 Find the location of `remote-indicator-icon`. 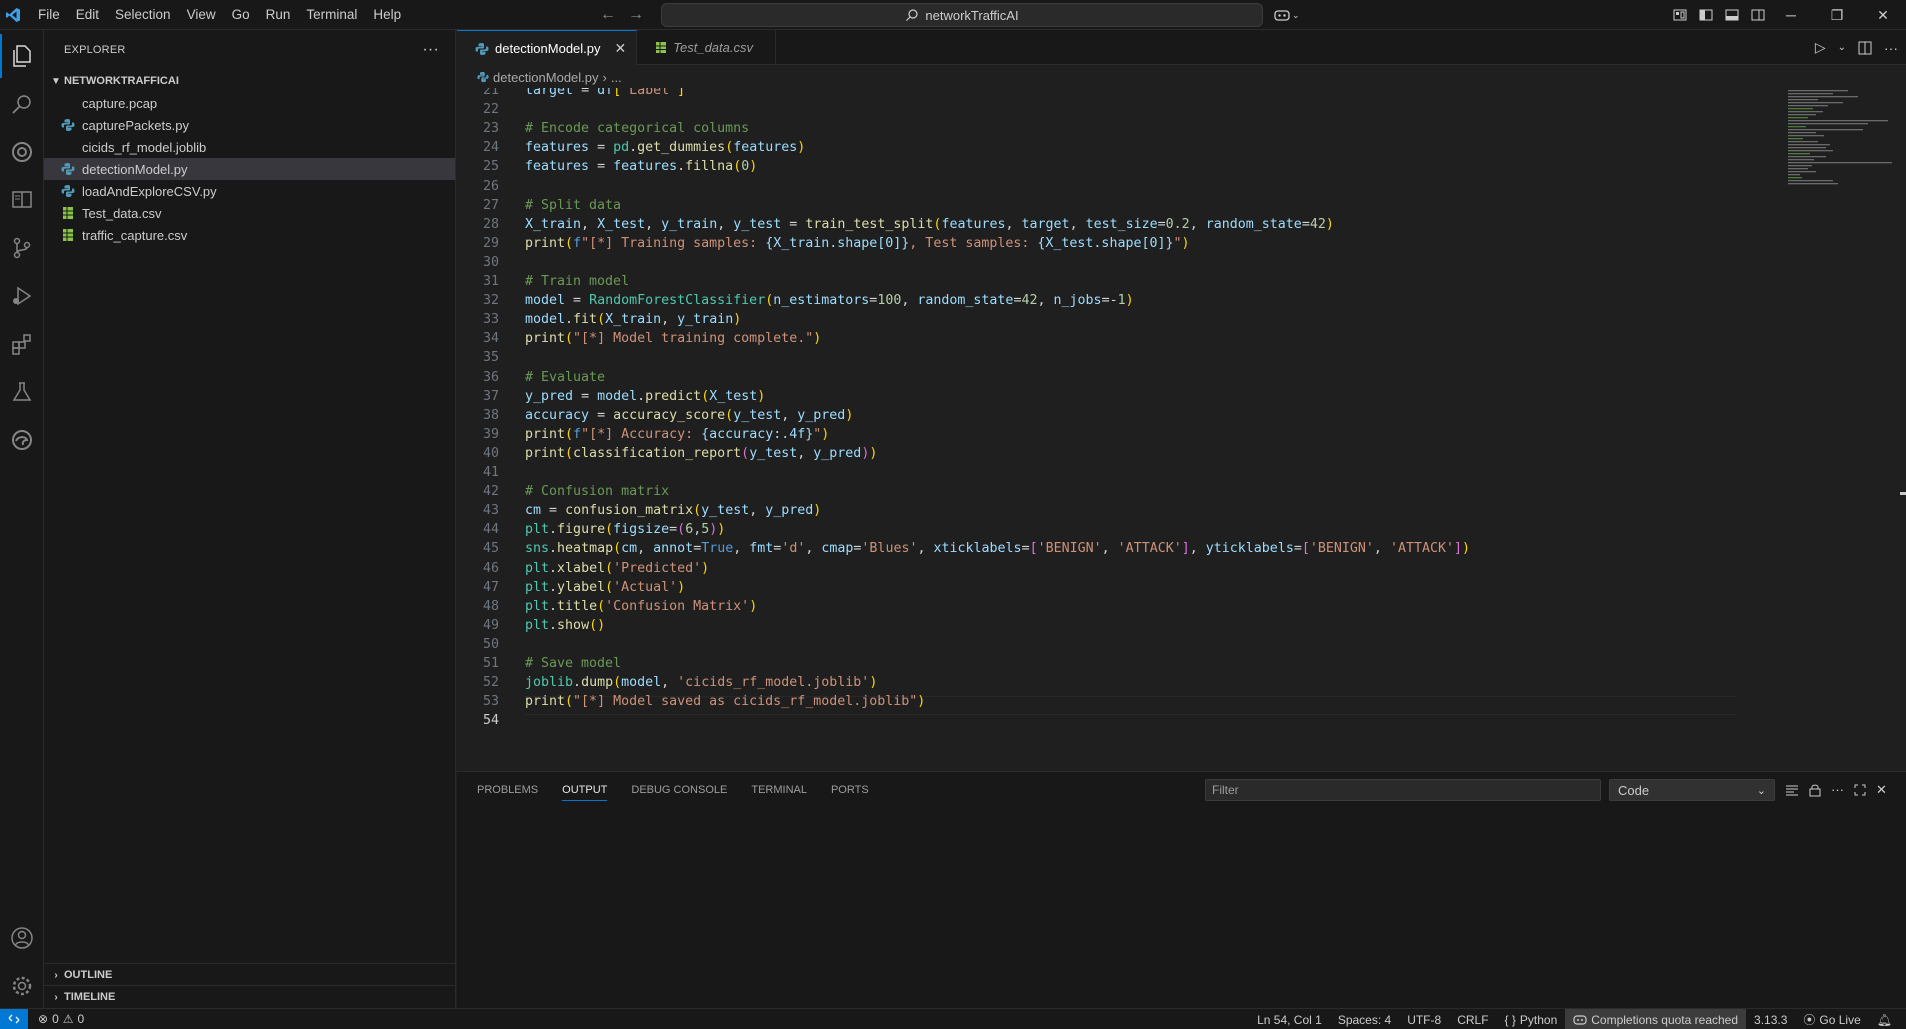

remote-indicator-icon is located at coordinates (14, 1018).